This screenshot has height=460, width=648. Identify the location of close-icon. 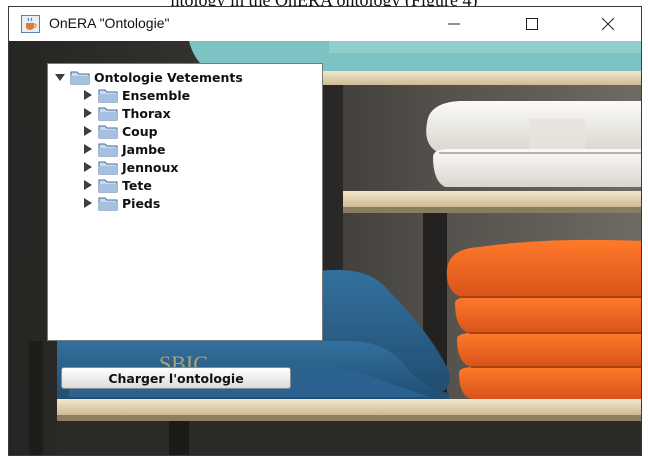
(608, 24).